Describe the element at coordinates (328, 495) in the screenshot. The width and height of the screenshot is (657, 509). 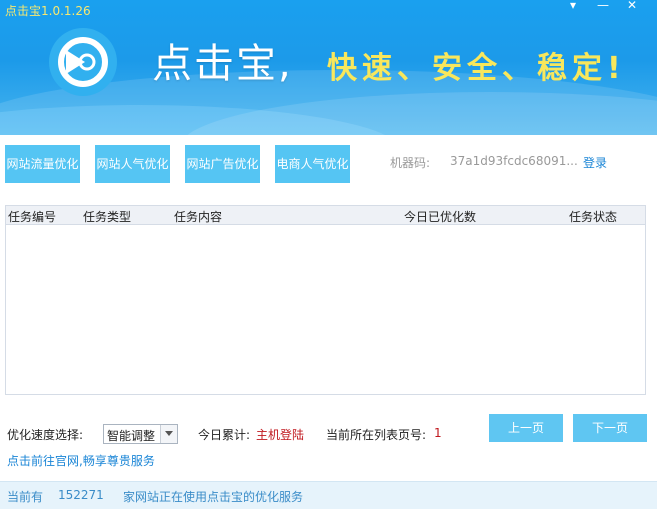
I see `status-bar: 当前有 152271 家网站正在使用点击宝的优化服务` at that location.